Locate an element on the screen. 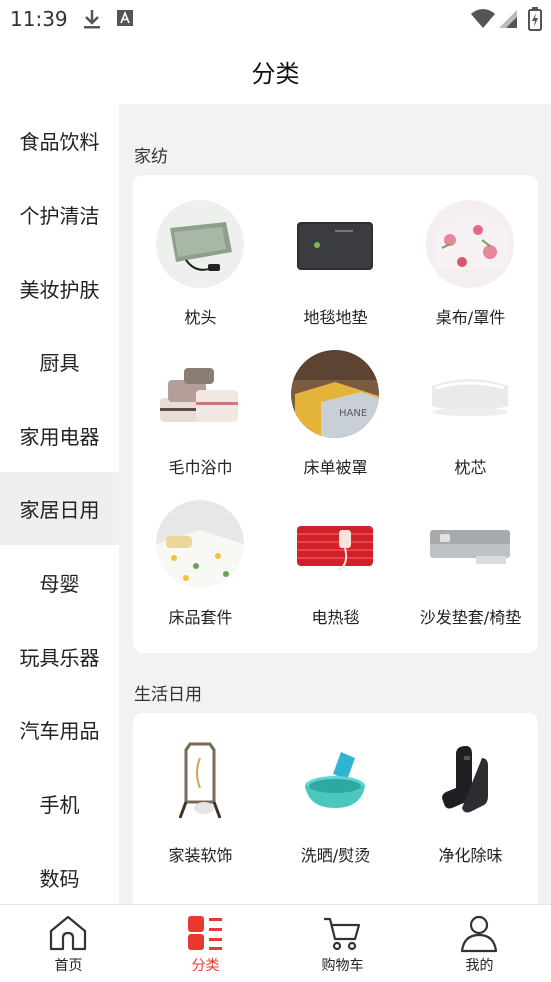 The height and width of the screenshot is (982, 551). tab-label: 首页 is located at coordinates (68, 966).